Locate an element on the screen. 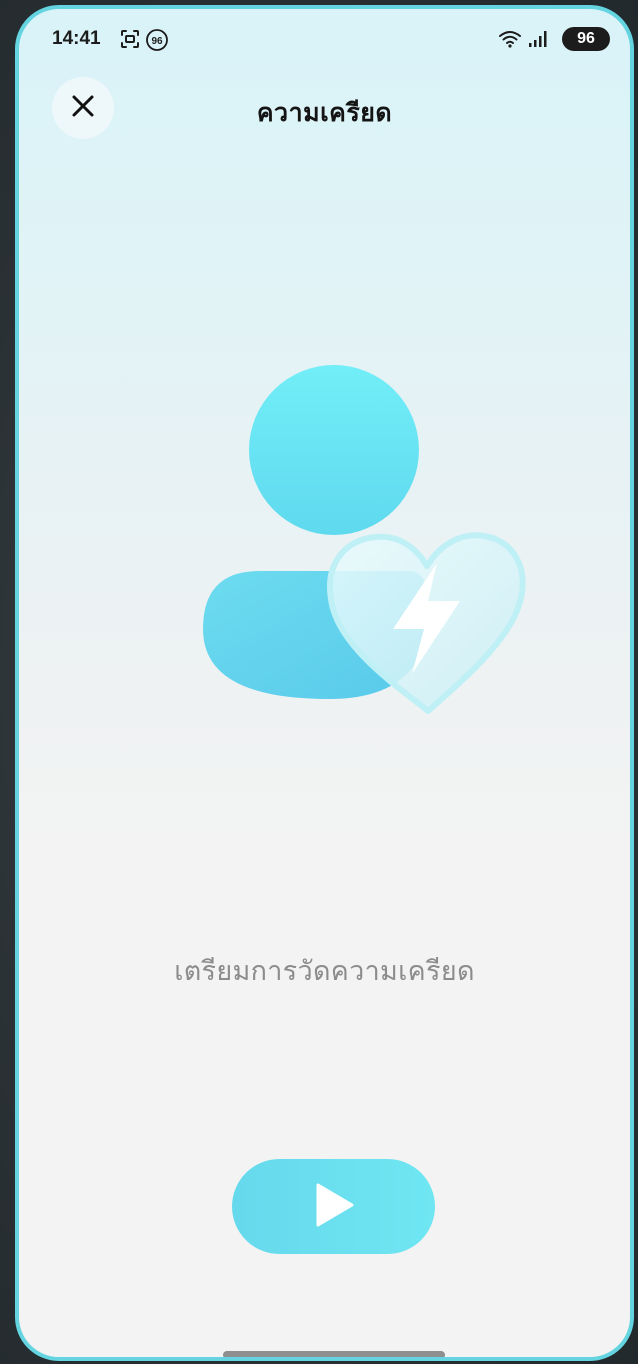  start-measurement-button is located at coordinates (333, 1206).